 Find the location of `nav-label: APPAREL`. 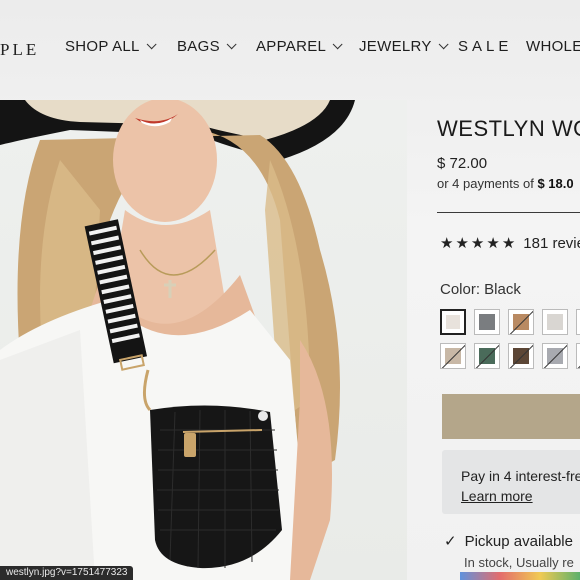

nav-label: APPAREL is located at coordinates (291, 46).